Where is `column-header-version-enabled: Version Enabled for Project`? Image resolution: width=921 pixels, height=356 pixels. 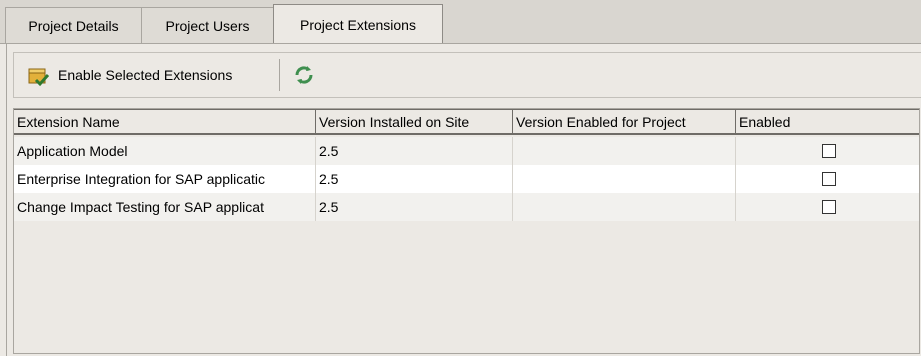 column-header-version-enabled: Version Enabled for Project is located at coordinates (624, 122).